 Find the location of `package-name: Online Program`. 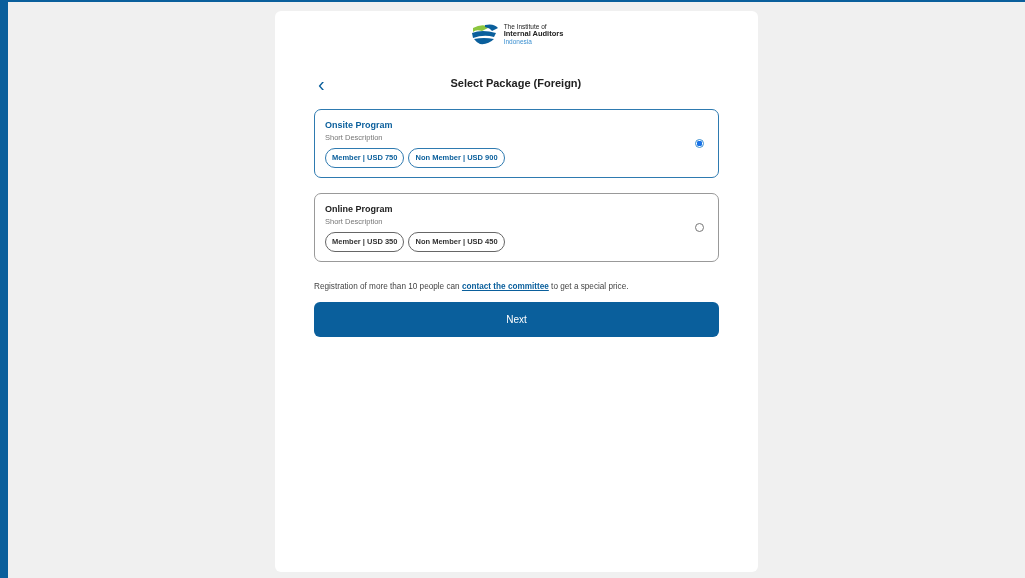

package-name: Online Program is located at coordinates (359, 209).